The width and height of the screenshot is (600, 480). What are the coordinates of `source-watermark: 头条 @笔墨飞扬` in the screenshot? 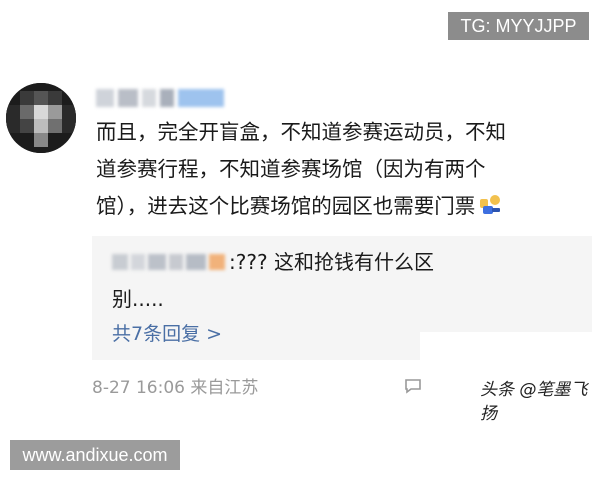 It's located at (534, 402).